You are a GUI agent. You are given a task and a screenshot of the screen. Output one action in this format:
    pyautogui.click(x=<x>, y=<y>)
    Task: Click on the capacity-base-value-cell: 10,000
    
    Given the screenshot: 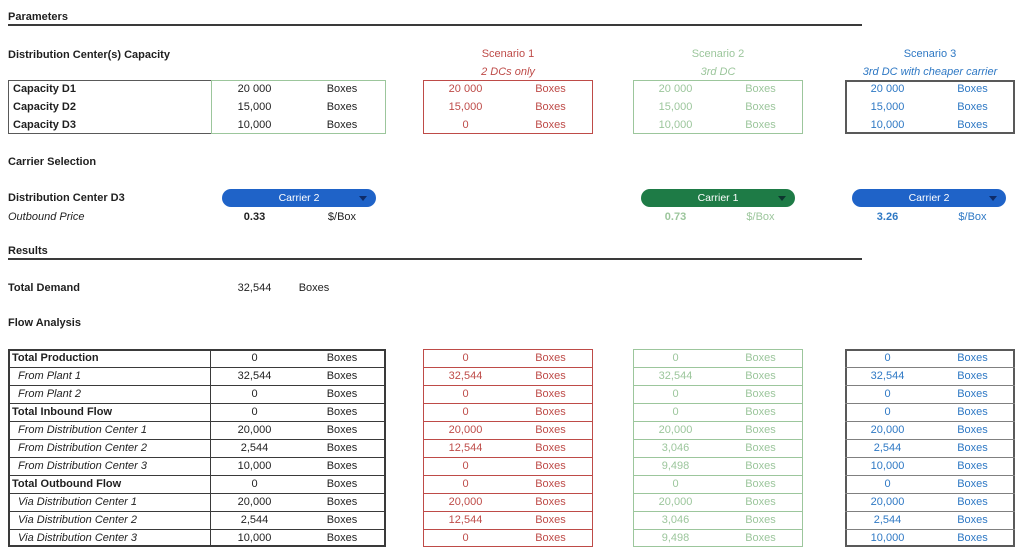 What is the action you would take?
    pyautogui.click(x=254, y=125)
    